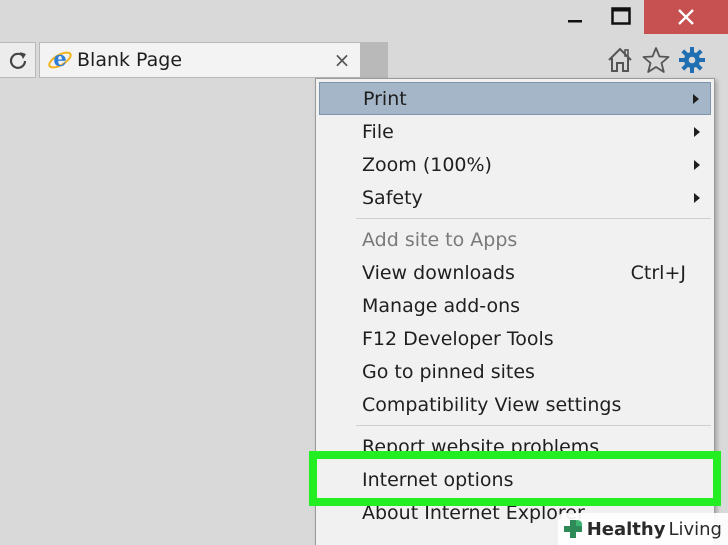 The height and width of the screenshot is (545, 728). I want to click on menu-item-print: Print, so click(515, 98).